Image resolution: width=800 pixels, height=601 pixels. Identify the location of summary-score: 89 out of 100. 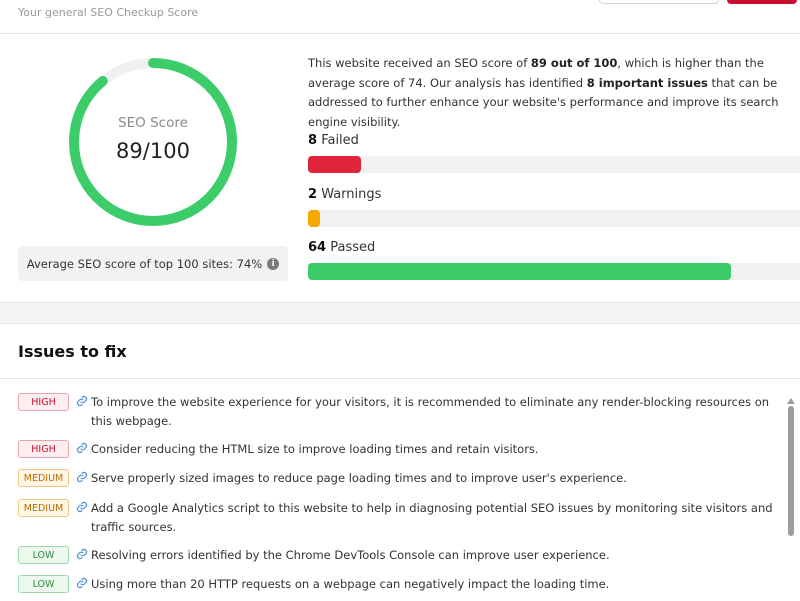
(574, 63).